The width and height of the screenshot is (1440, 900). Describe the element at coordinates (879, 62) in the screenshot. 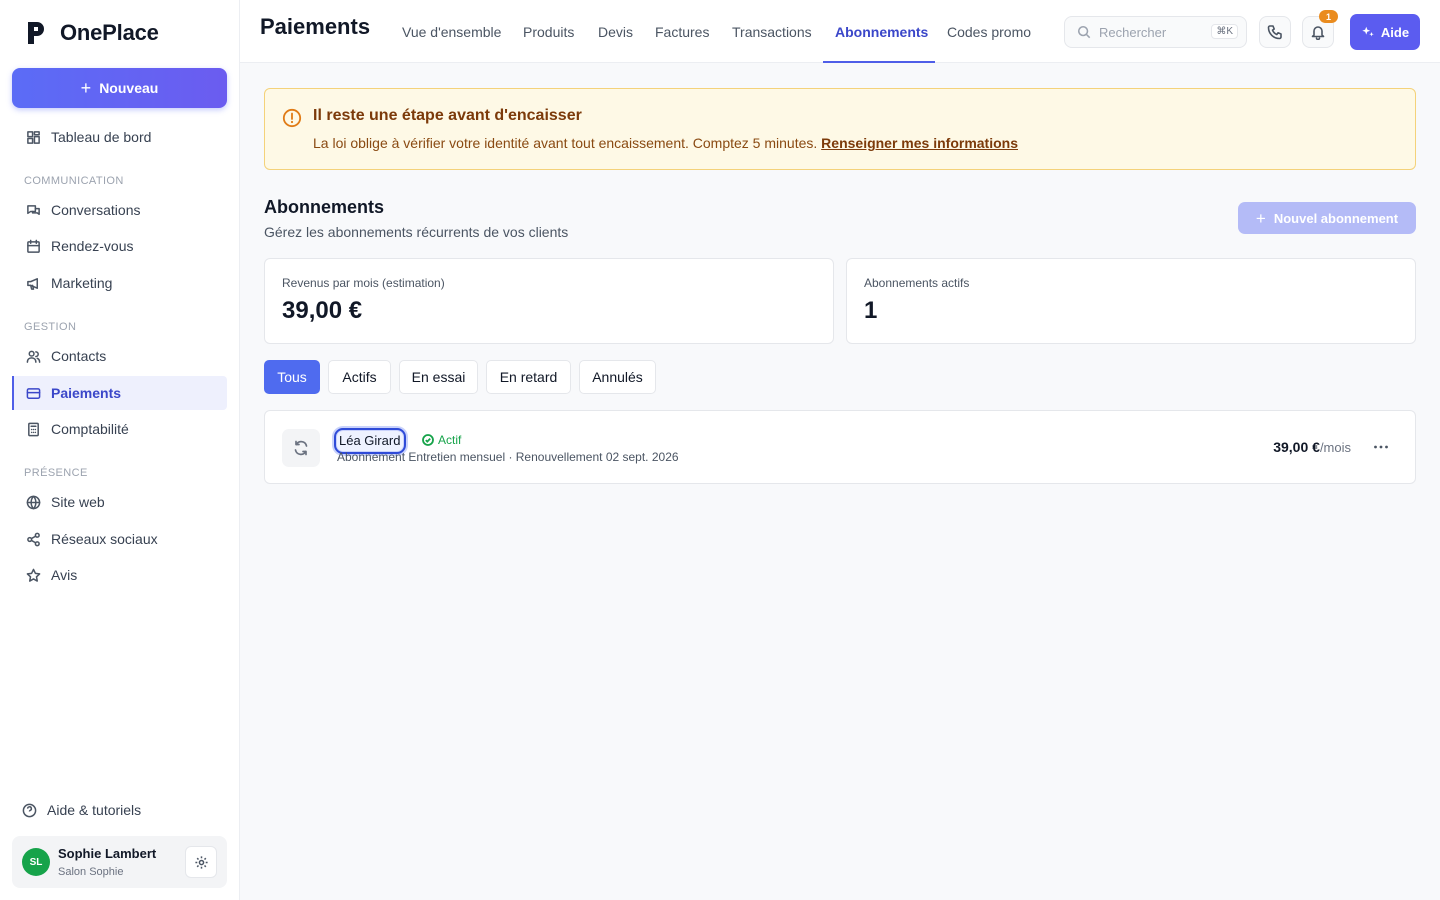

I see `active-tab-indicator` at that location.